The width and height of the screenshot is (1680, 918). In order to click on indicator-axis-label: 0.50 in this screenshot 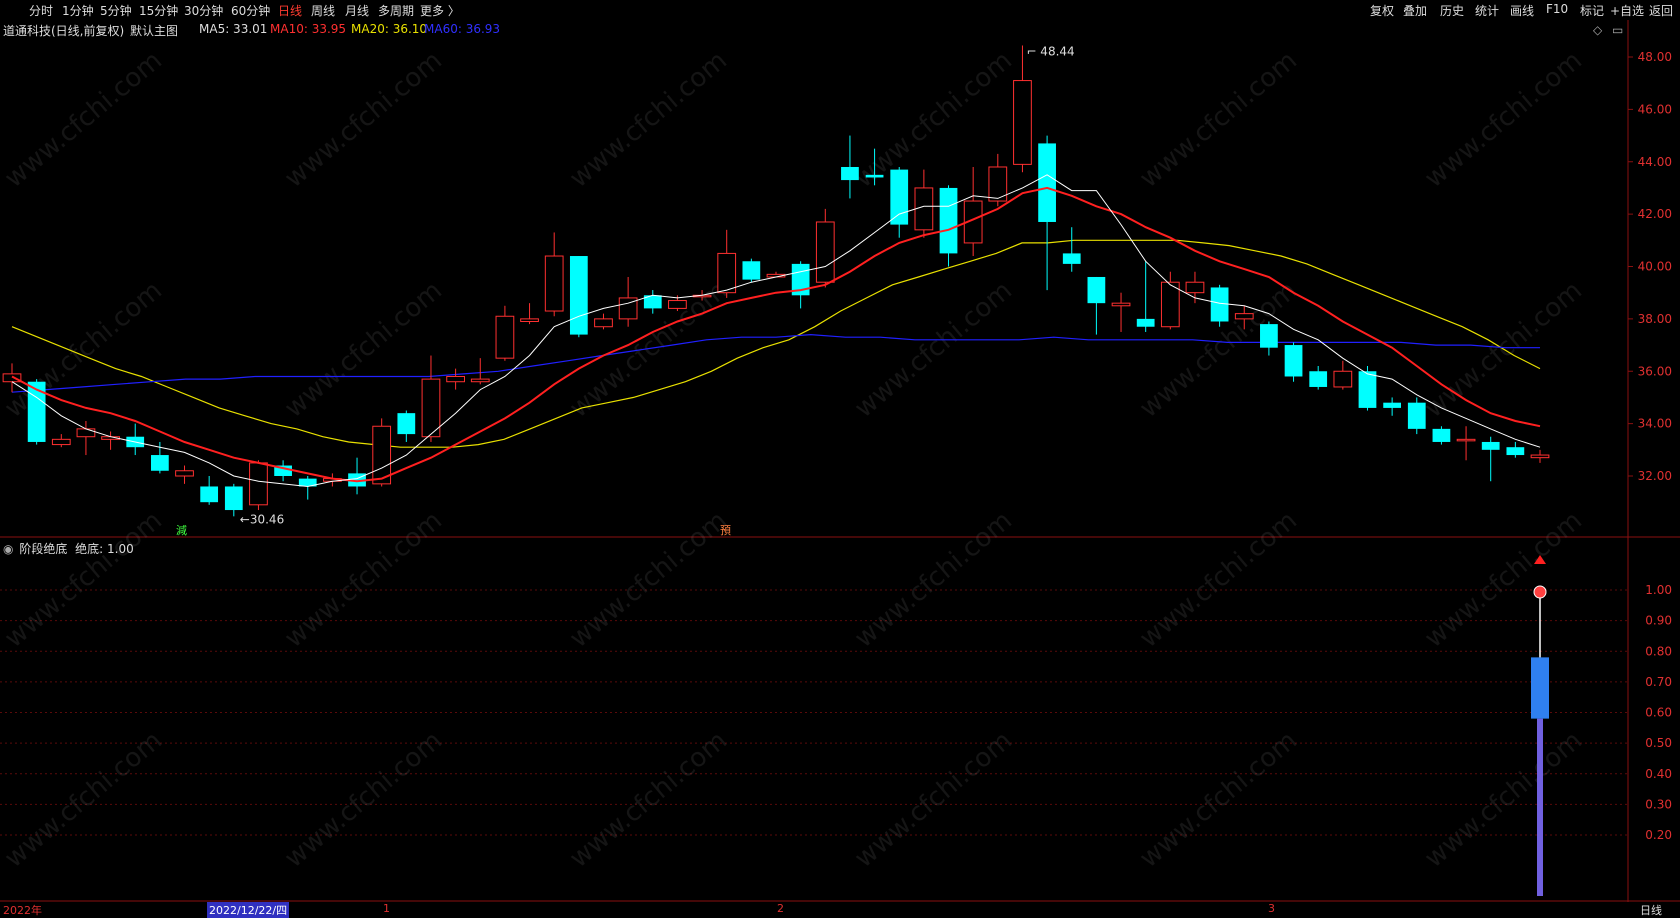, I will do `click(1658, 743)`.